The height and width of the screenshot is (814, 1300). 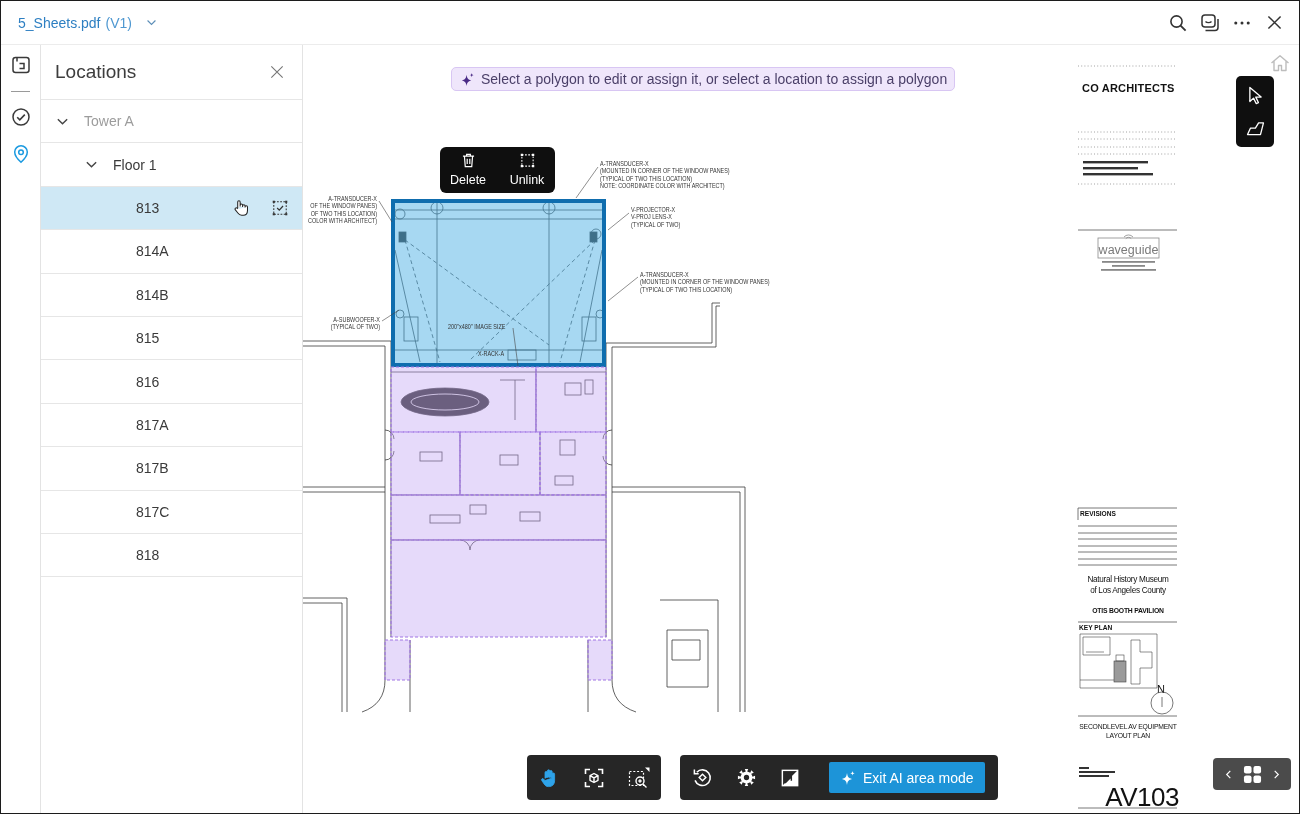 What do you see at coordinates (468, 160) in the screenshot?
I see `trash-icon` at bounding box center [468, 160].